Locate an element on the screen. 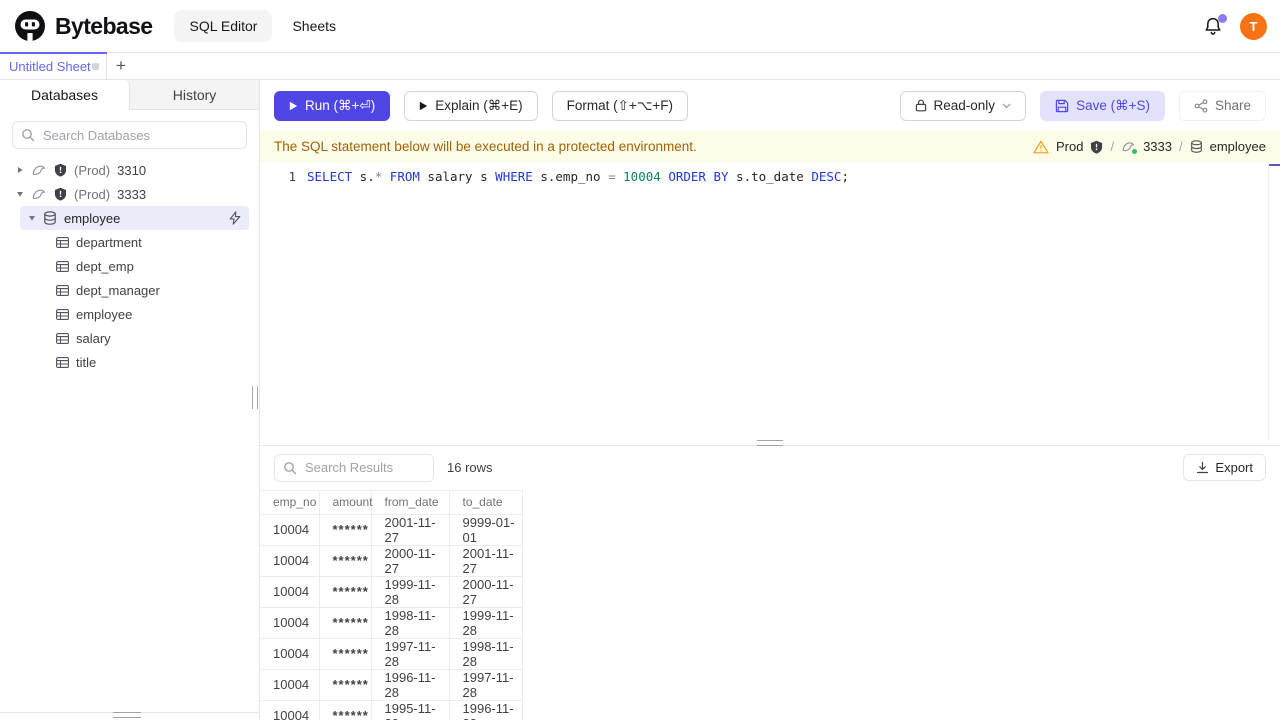 Image resolution: width=1280 pixels, height=720 pixels. results-resize-divider is located at coordinates (770, 442).